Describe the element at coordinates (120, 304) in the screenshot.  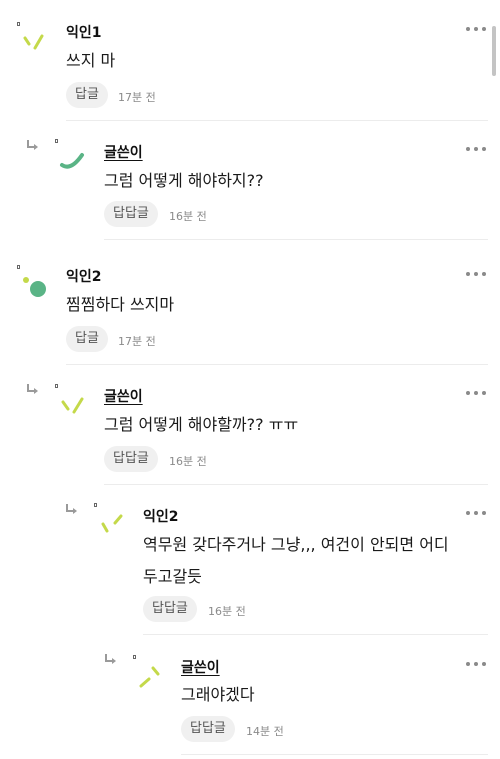
I see `comment-text: 찜찜하다 쓰지마` at that location.